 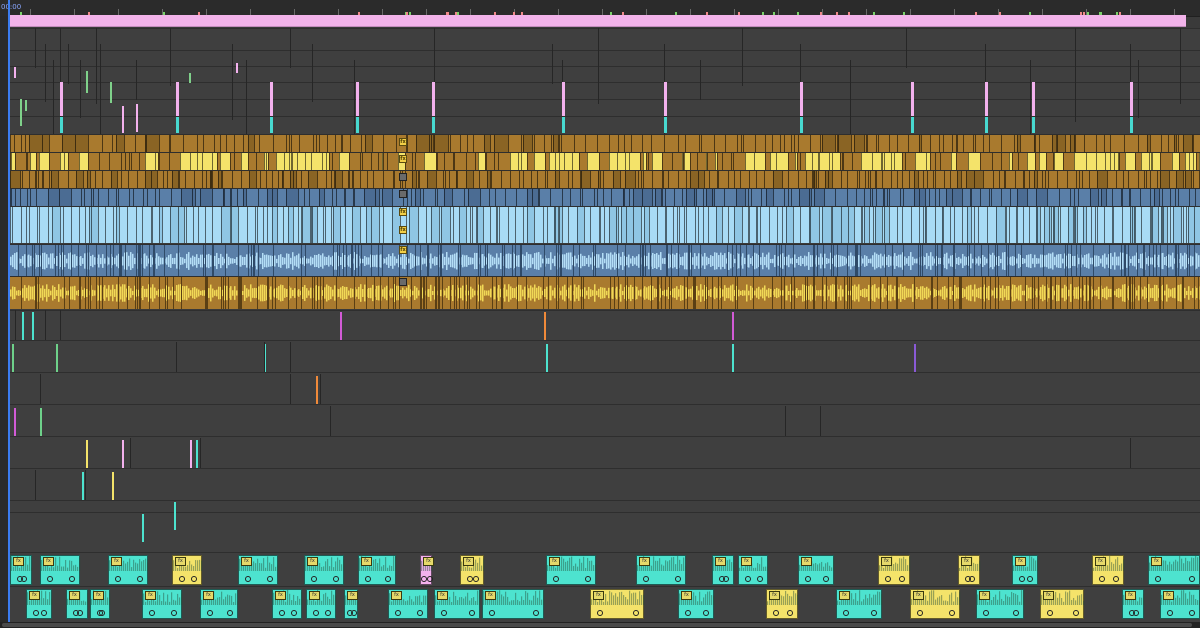 I want to click on horizontal-scrollbar, so click(x=600, y=625).